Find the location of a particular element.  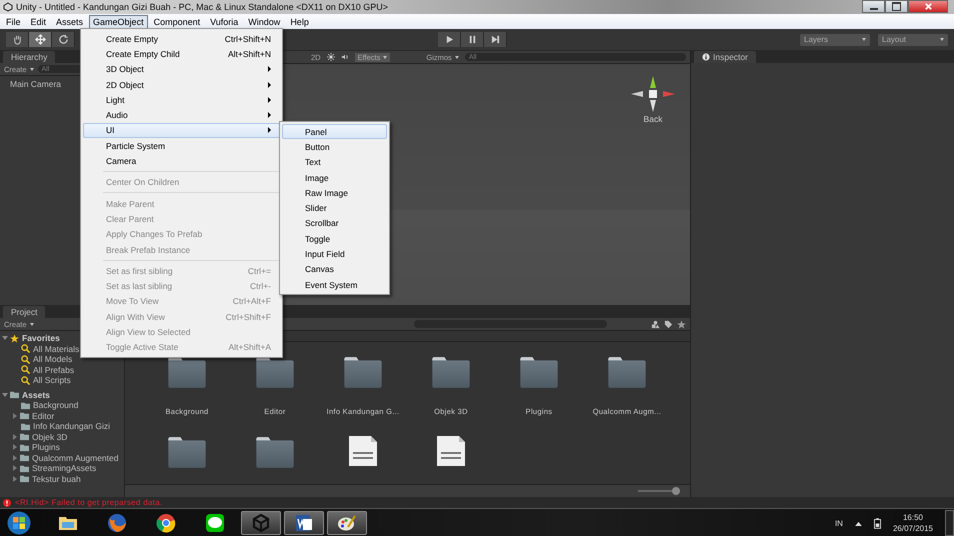

battery-icon is located at coordinates (877, 523).